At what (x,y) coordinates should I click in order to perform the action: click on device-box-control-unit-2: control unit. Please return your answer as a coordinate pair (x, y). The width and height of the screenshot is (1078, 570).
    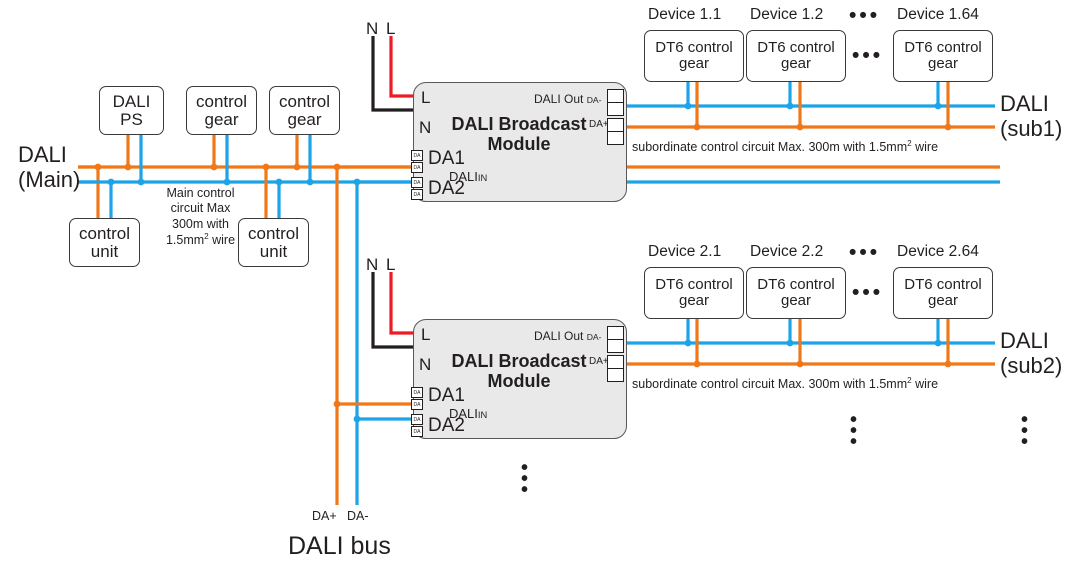
    Looking at the image, I should click on (273, 242).